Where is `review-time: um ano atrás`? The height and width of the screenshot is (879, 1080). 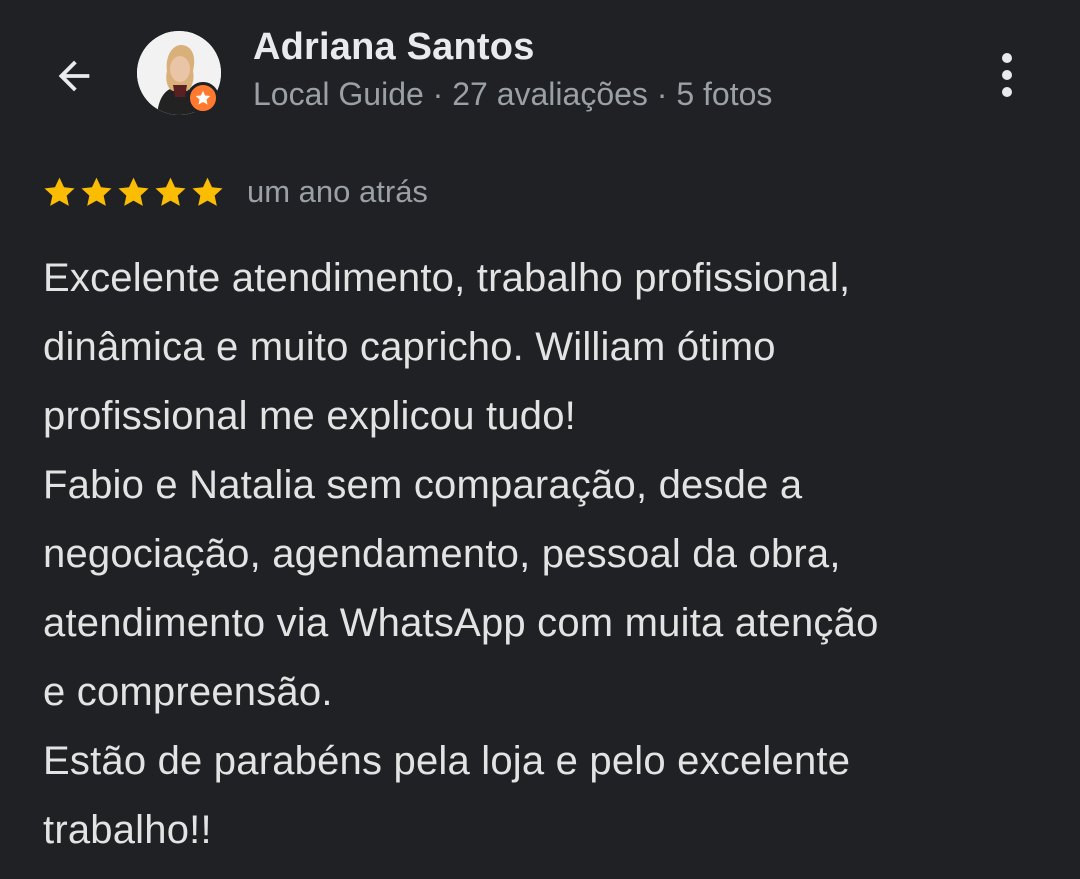 review-time: um ano atrás is located at coordinates (337, 191).